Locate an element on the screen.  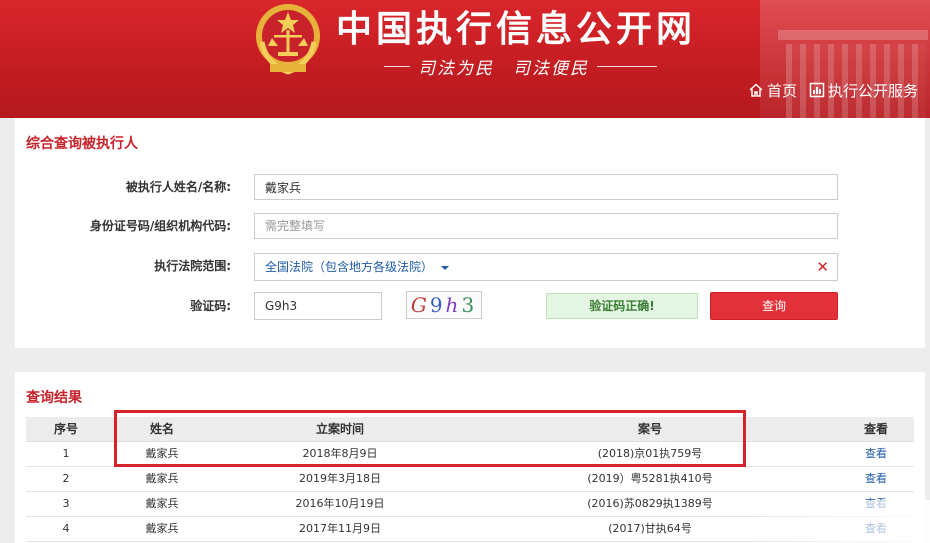
row-date: 2016年10月19日 is located at coordinates (340, 503).